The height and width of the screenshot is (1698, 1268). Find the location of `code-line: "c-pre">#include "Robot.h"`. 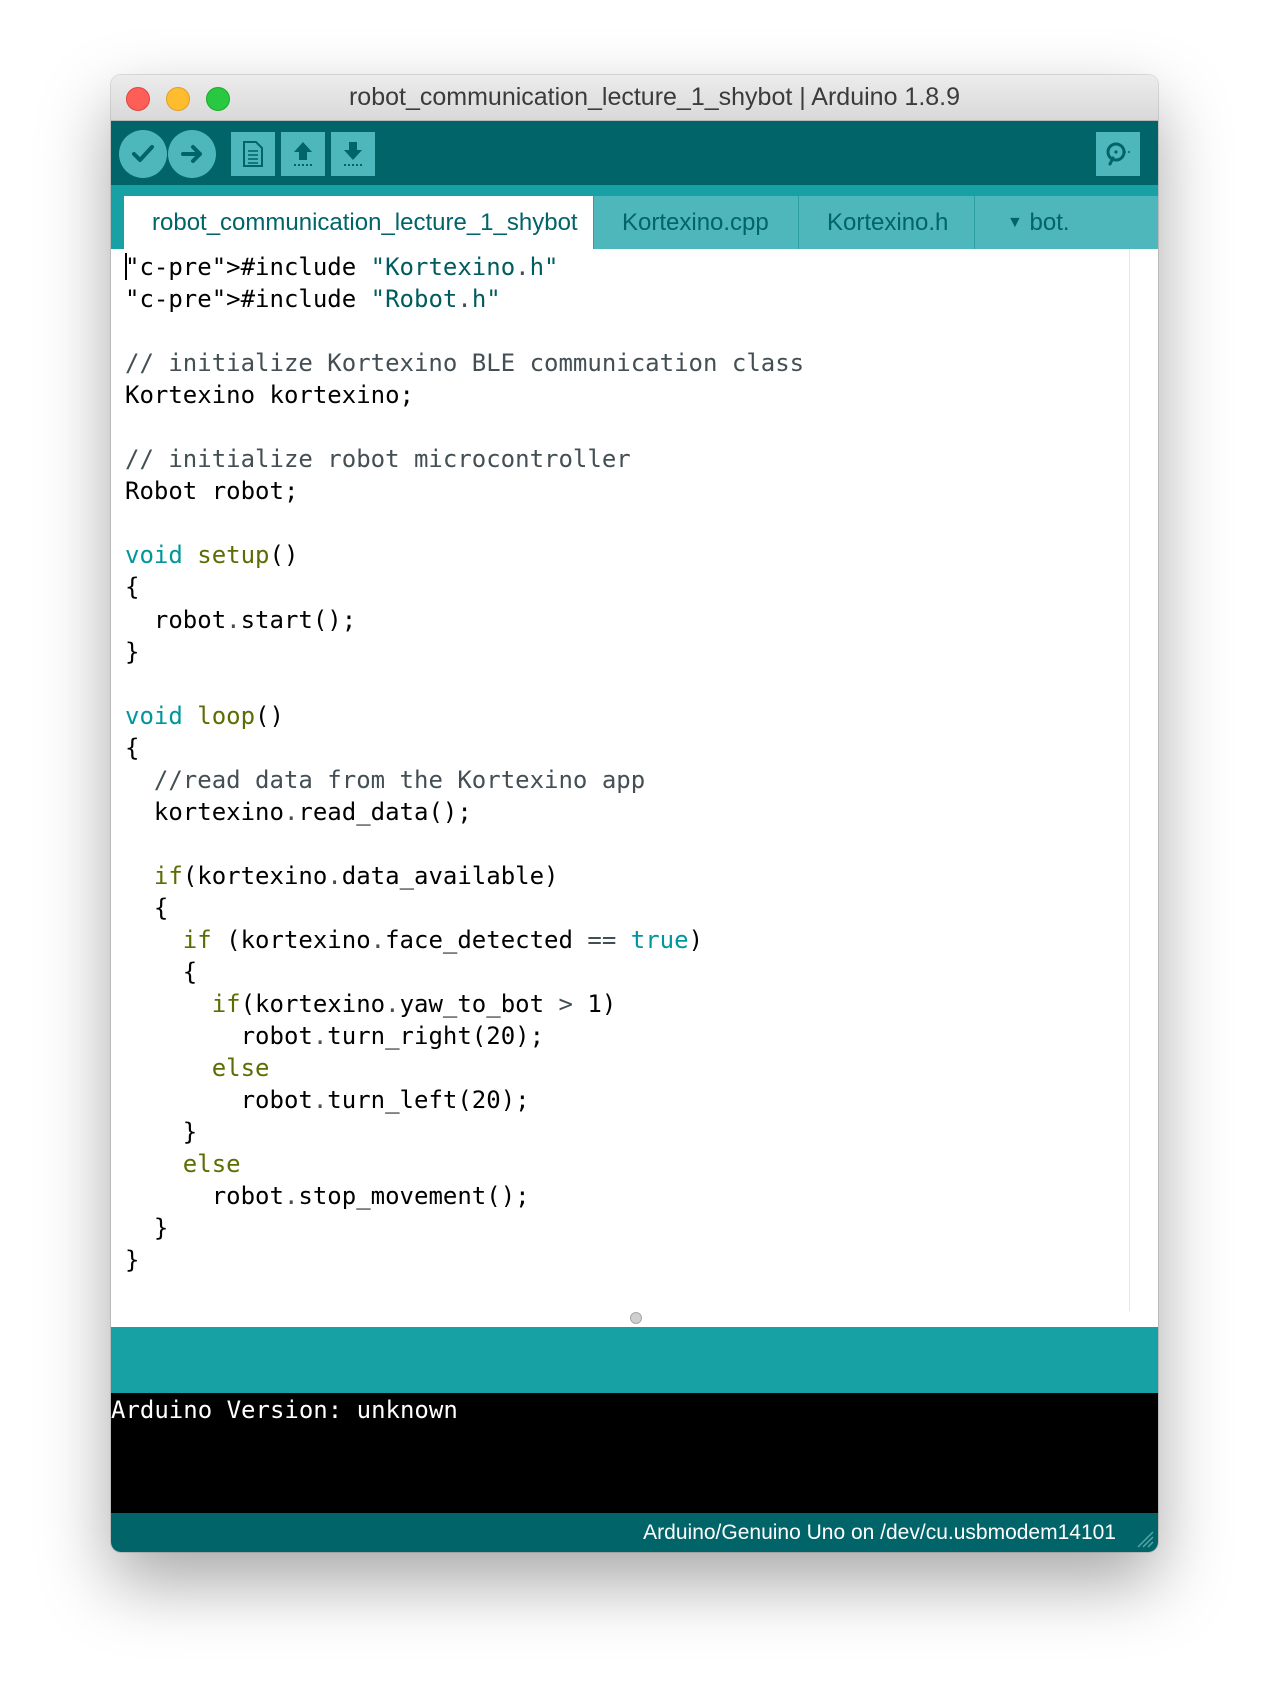

code-line: "c-pre">#include "Robot.h" is located at coordinates (313, 299).